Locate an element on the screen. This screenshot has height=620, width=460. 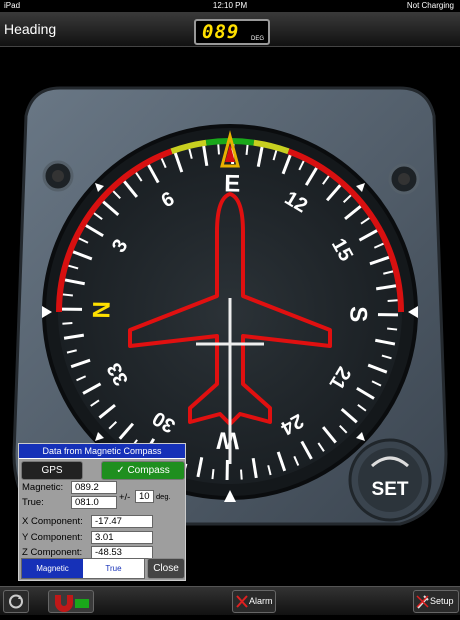
magnetic-label: Magnetic: is located at coordinates (42, 487).